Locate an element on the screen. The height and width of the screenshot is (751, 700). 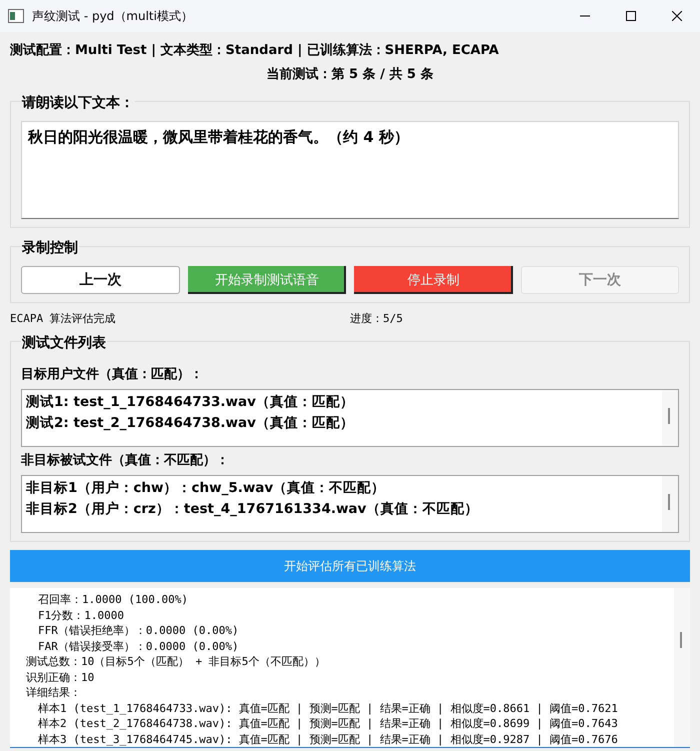
maximize-icon is located at coordinates (631, 16).